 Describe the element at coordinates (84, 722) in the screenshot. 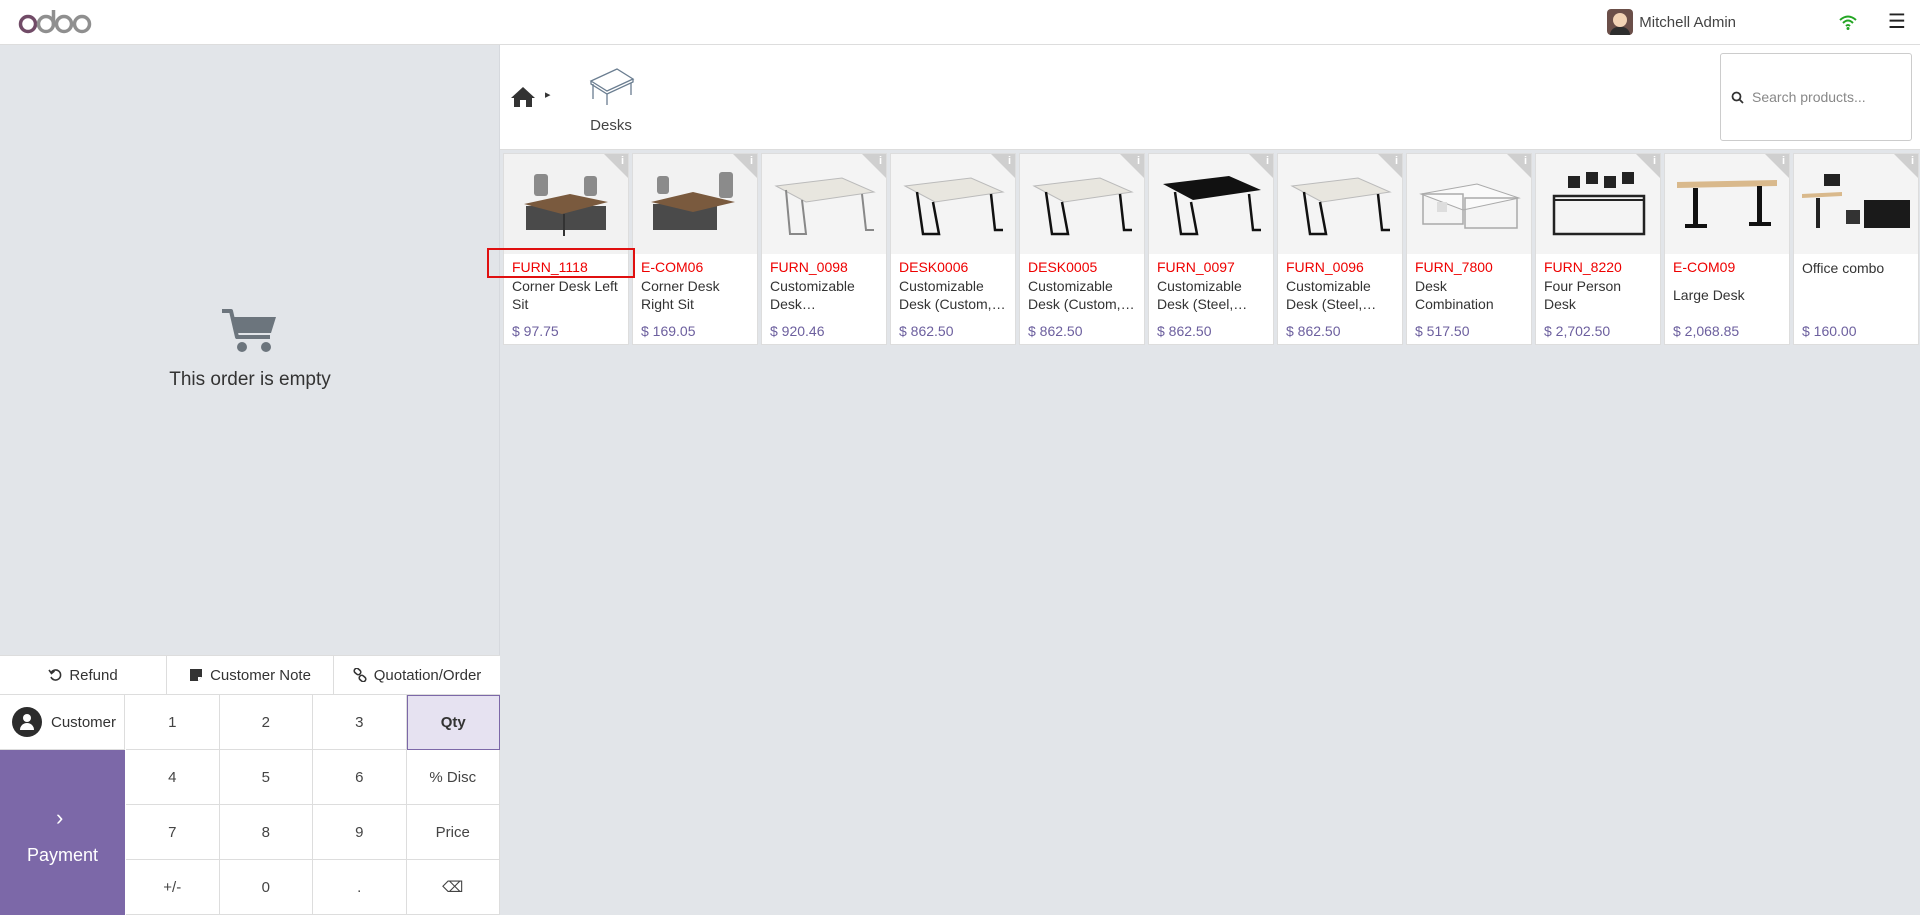

I see `customer-label: Customer` at that location.